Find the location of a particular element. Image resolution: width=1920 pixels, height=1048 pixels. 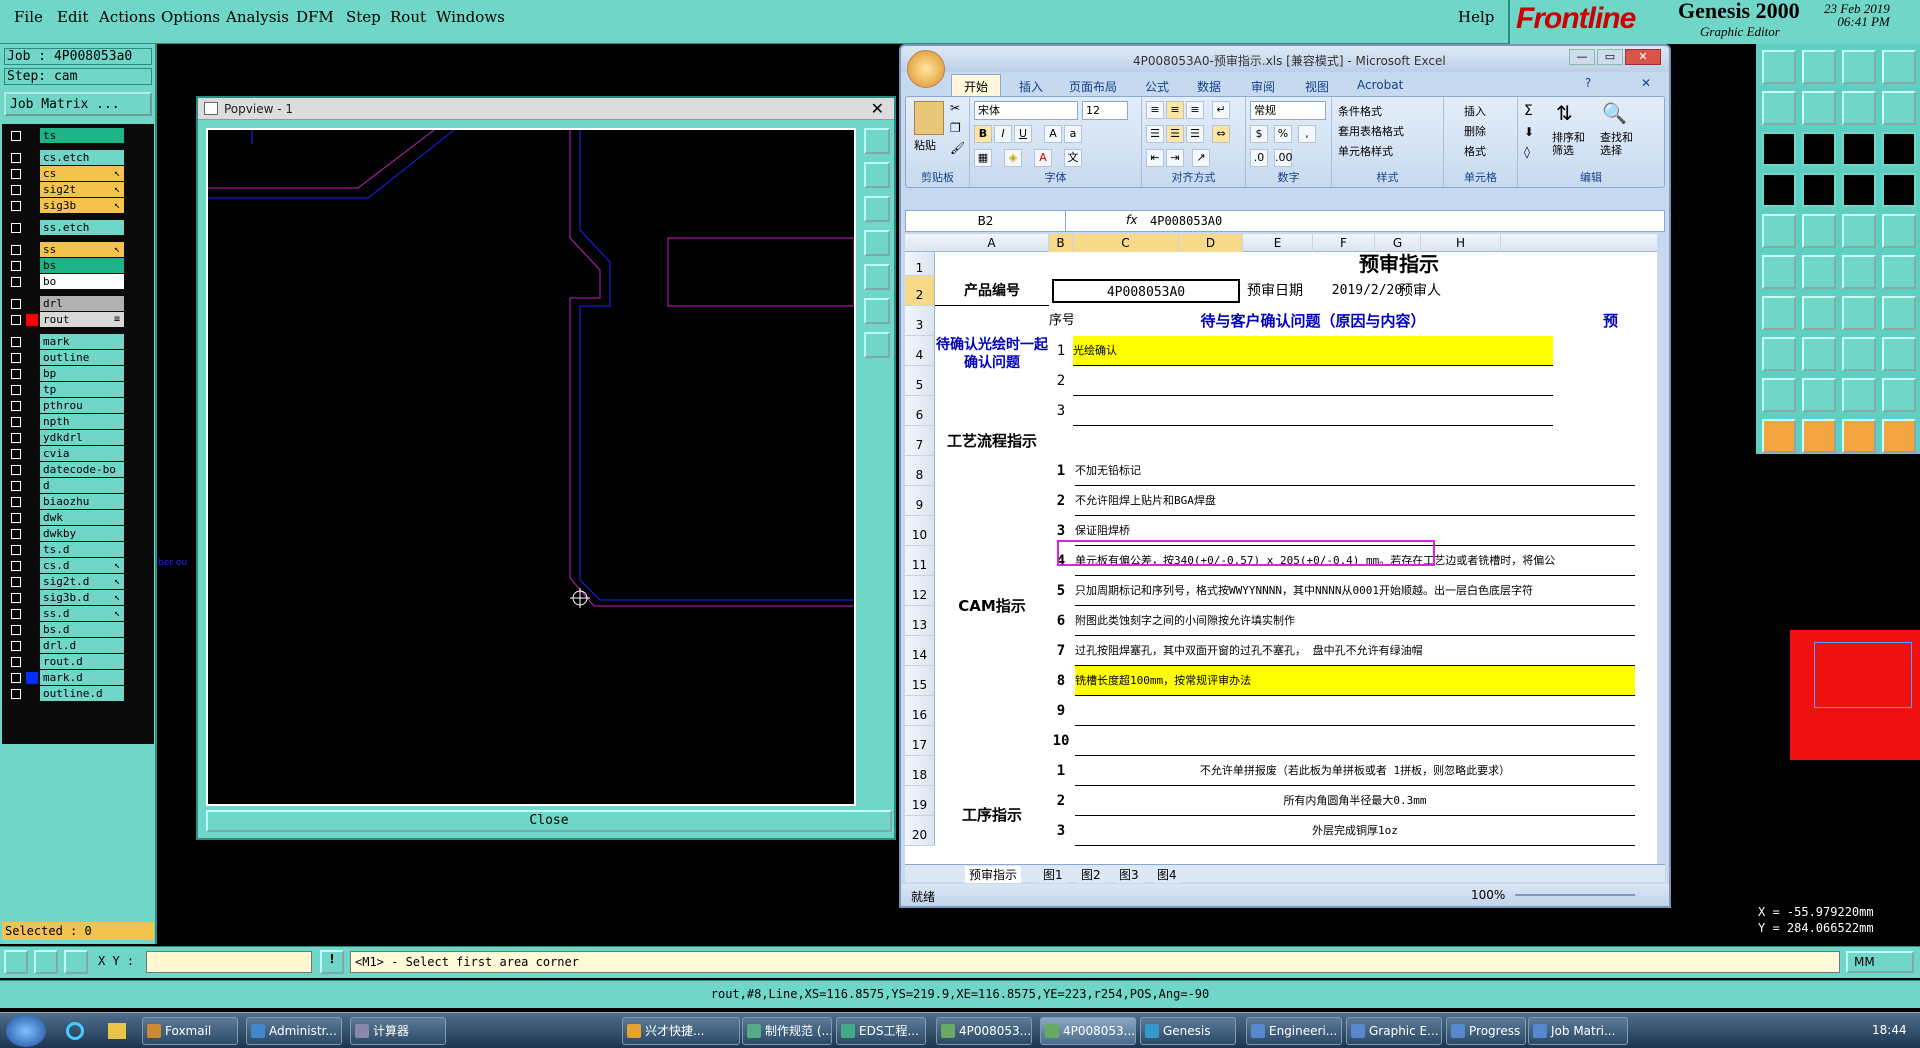

window-close-icon: ✕ is located at coordinates (1643, 57).